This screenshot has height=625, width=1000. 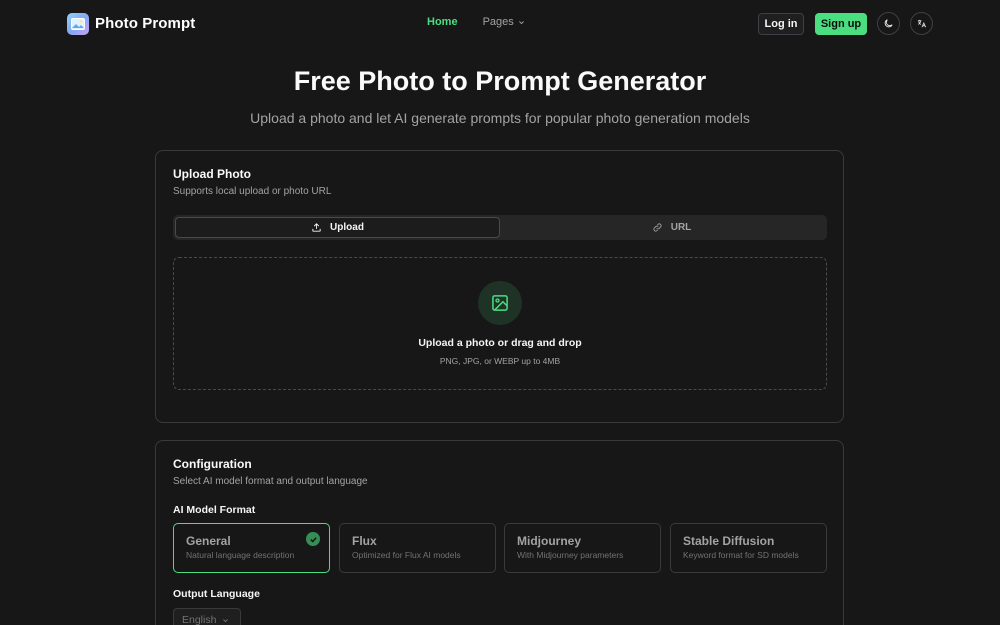 I want to click on model-name: Flux, so click(x=364, y=541).